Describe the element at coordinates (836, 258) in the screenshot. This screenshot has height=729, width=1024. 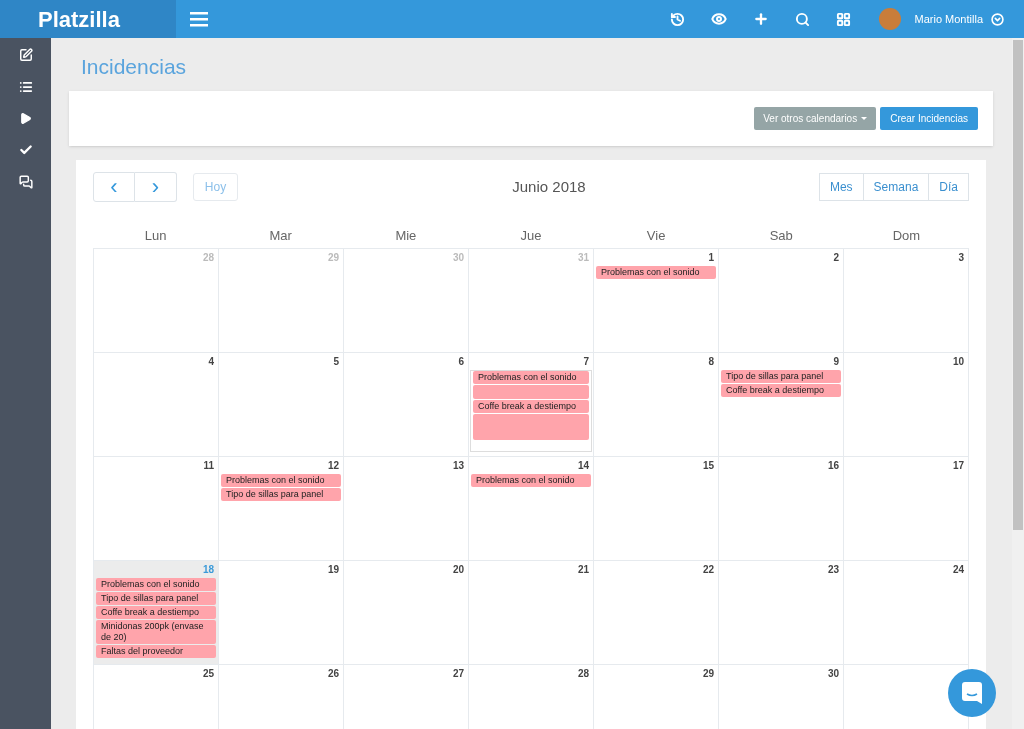
I see `day-number: 2` at that location.